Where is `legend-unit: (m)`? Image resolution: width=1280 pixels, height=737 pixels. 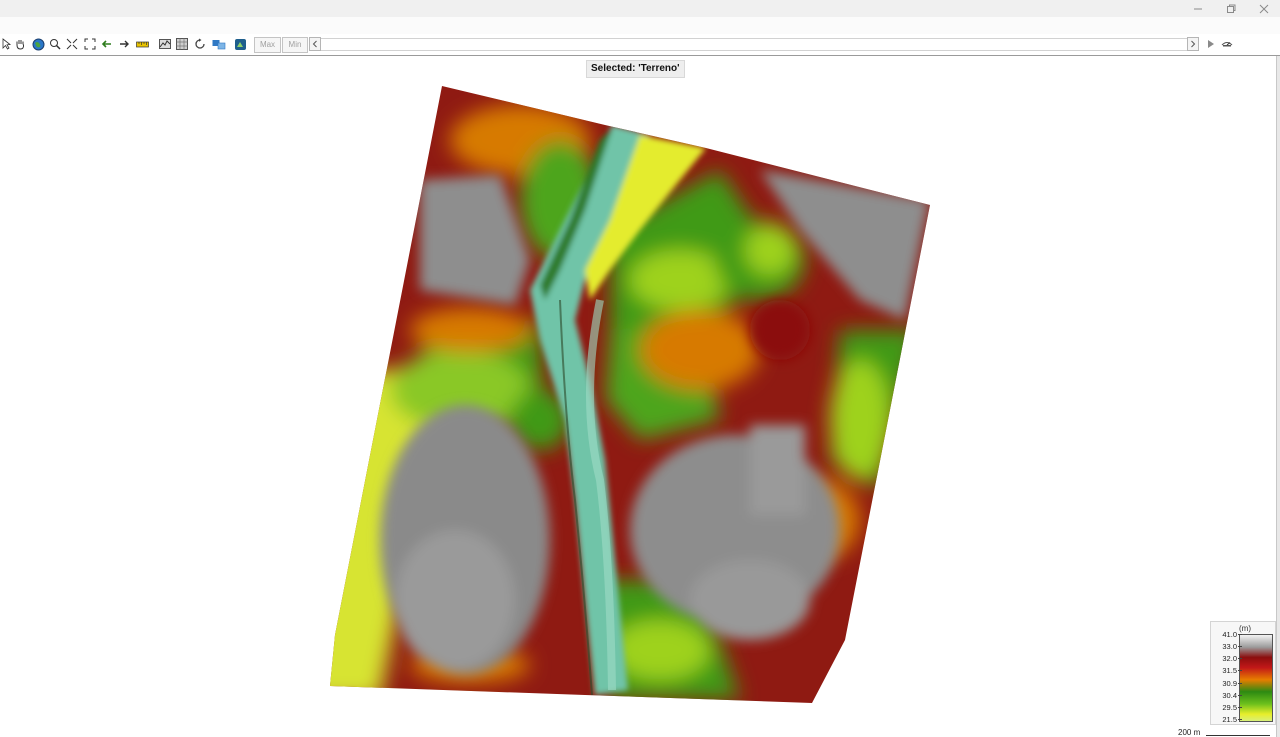 legend-unit: (m) is located at coordinates (1245, 628).